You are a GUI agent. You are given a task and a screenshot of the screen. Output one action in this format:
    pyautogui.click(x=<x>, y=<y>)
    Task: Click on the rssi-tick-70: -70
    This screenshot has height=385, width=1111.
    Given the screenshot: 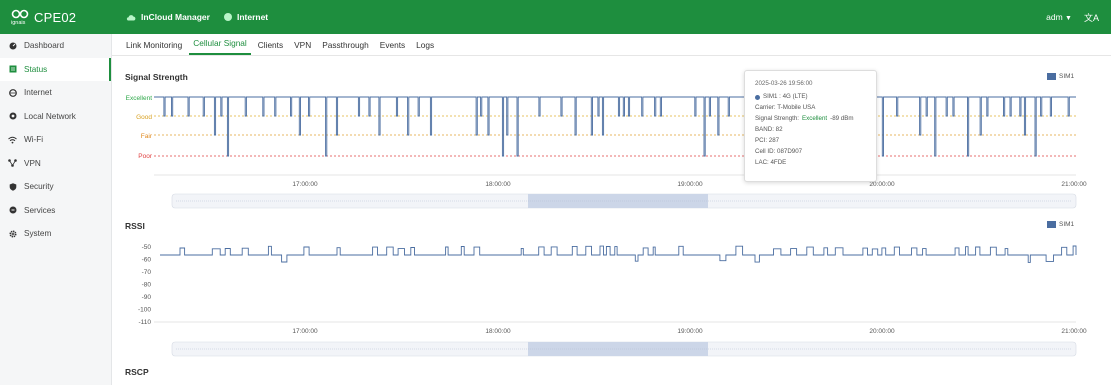 What is the action you would take?
    pyautogui.click(x=147, y=272)
    